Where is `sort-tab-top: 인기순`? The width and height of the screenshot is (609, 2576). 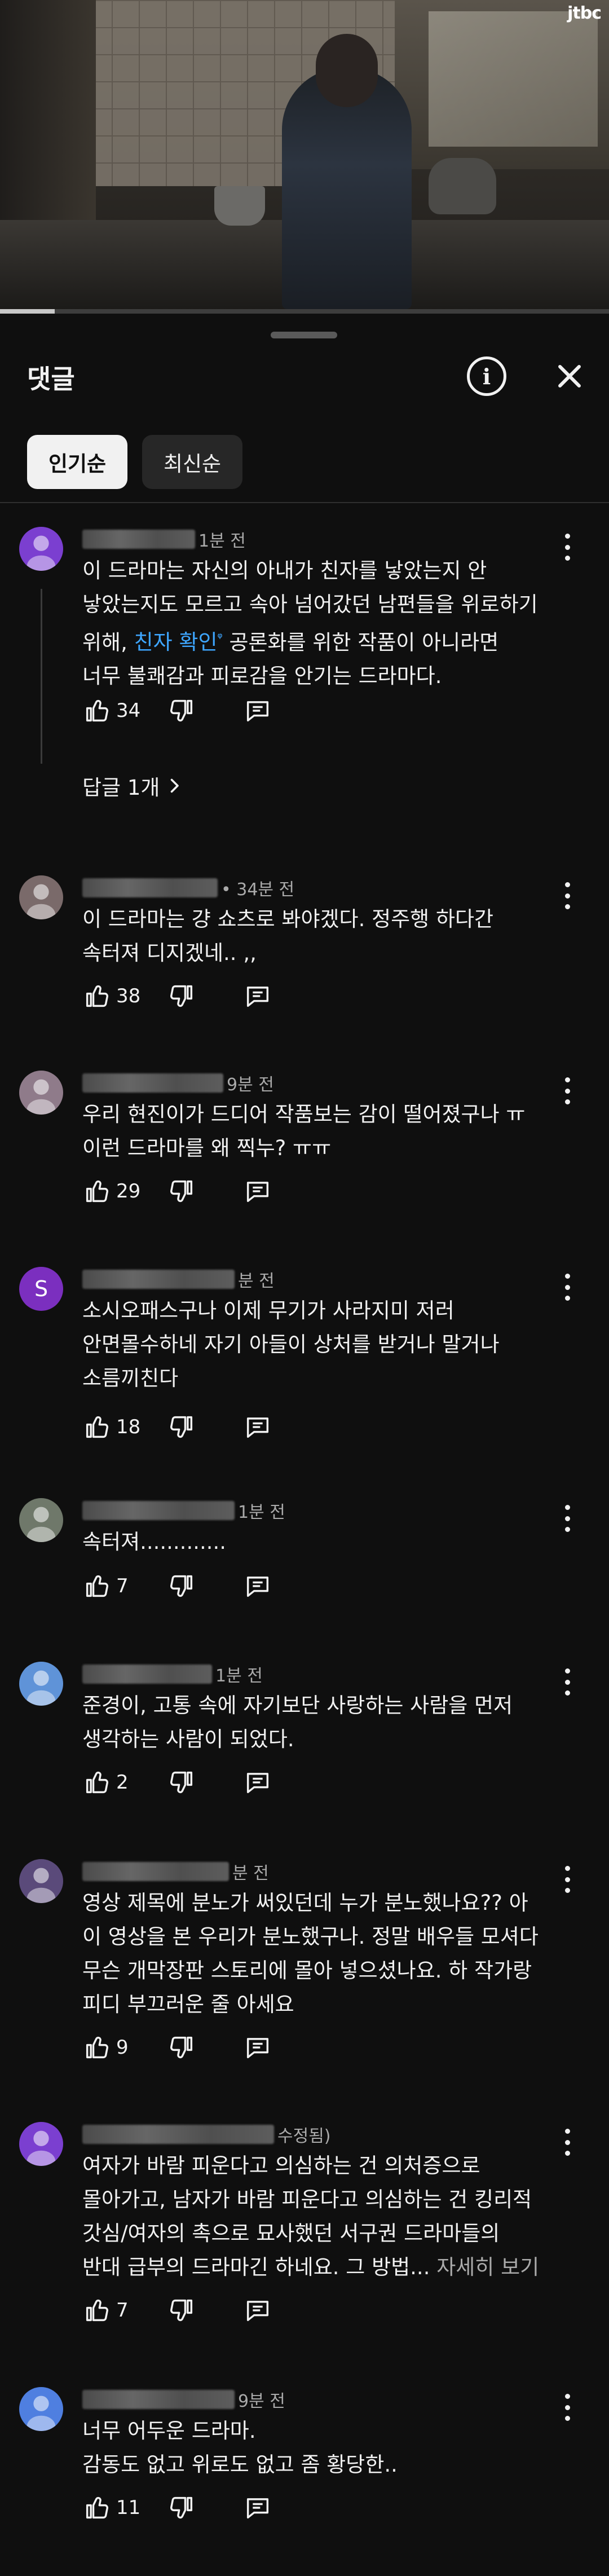 sort-tab-top: 인기순 is located at coordinates (77, 462).